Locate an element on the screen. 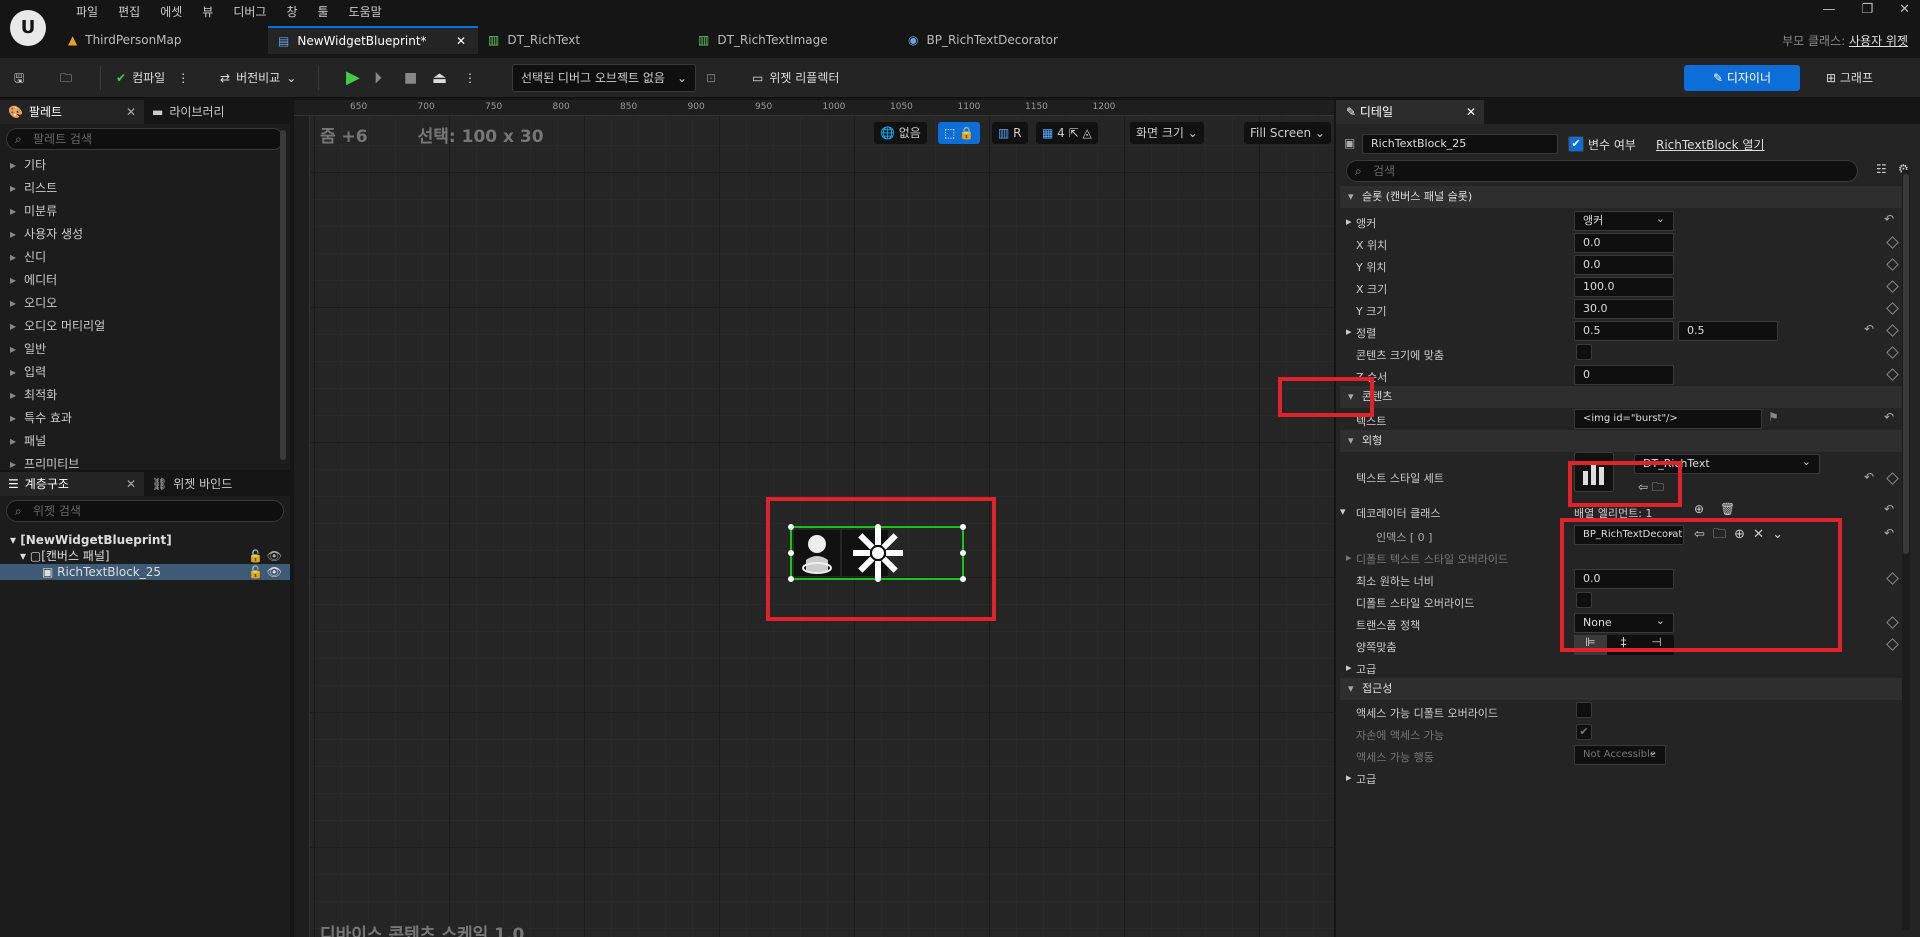 This screenshot has height=937, width=1920. compile-button: ✔ 컴파일 ⋮ is located at coordinates (152, 78).